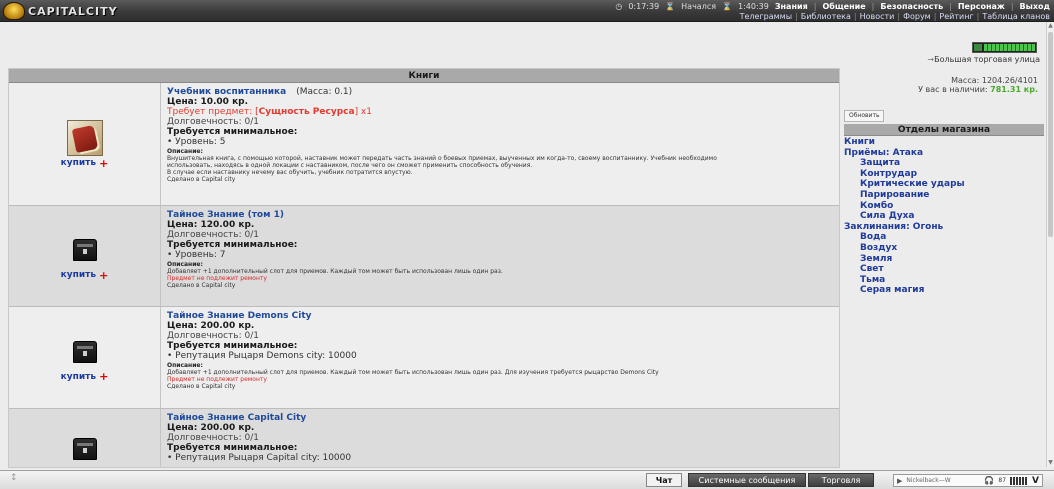  Describe the element at coordinates (196, 142) in the screenshot. I see `requirement-line: • Уровень: 5` at that location.